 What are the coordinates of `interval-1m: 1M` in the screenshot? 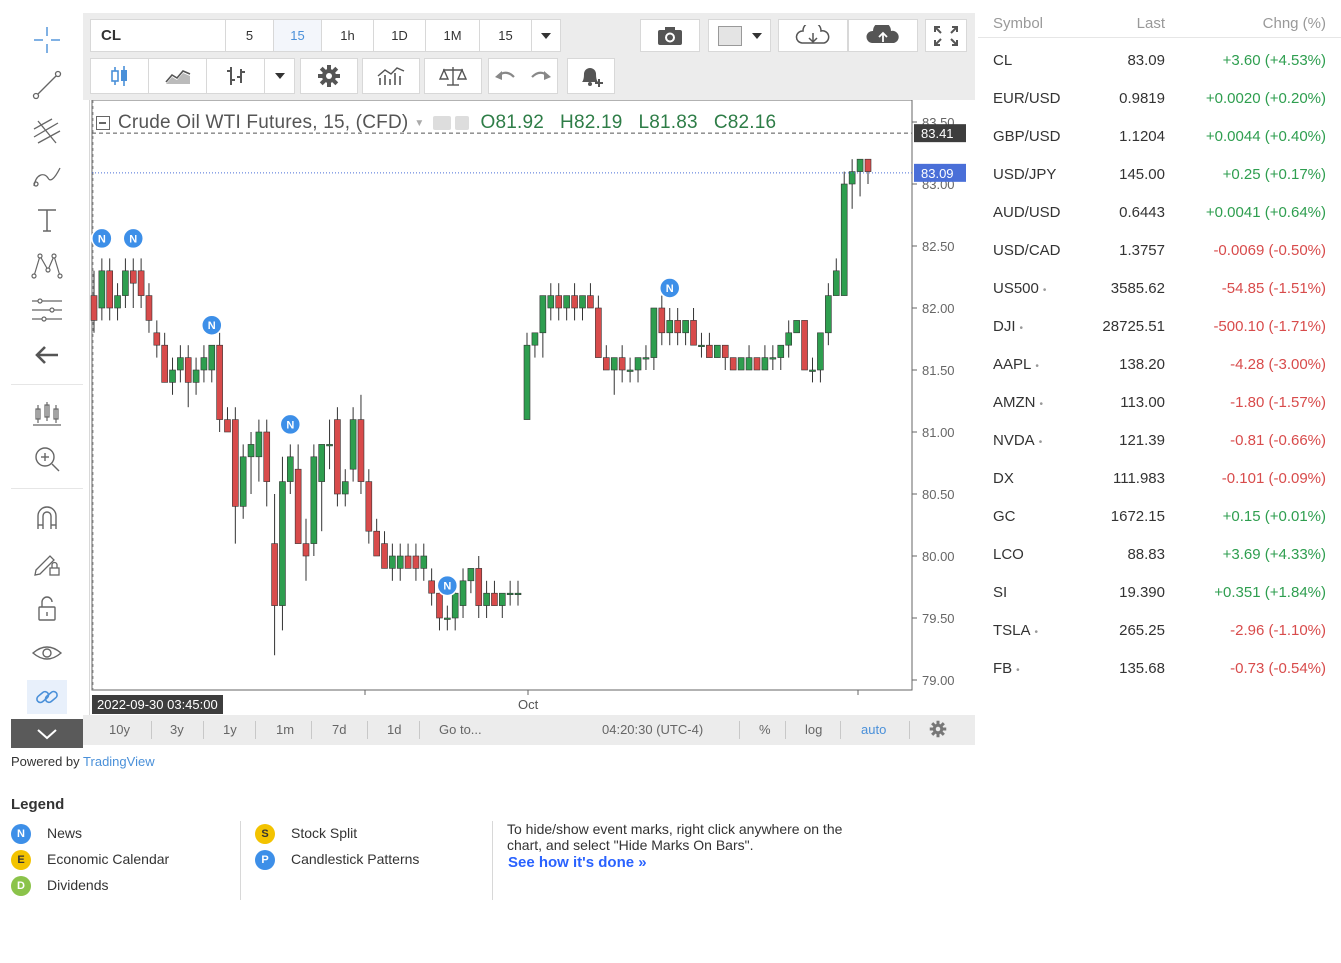 It's located at (453, 35).